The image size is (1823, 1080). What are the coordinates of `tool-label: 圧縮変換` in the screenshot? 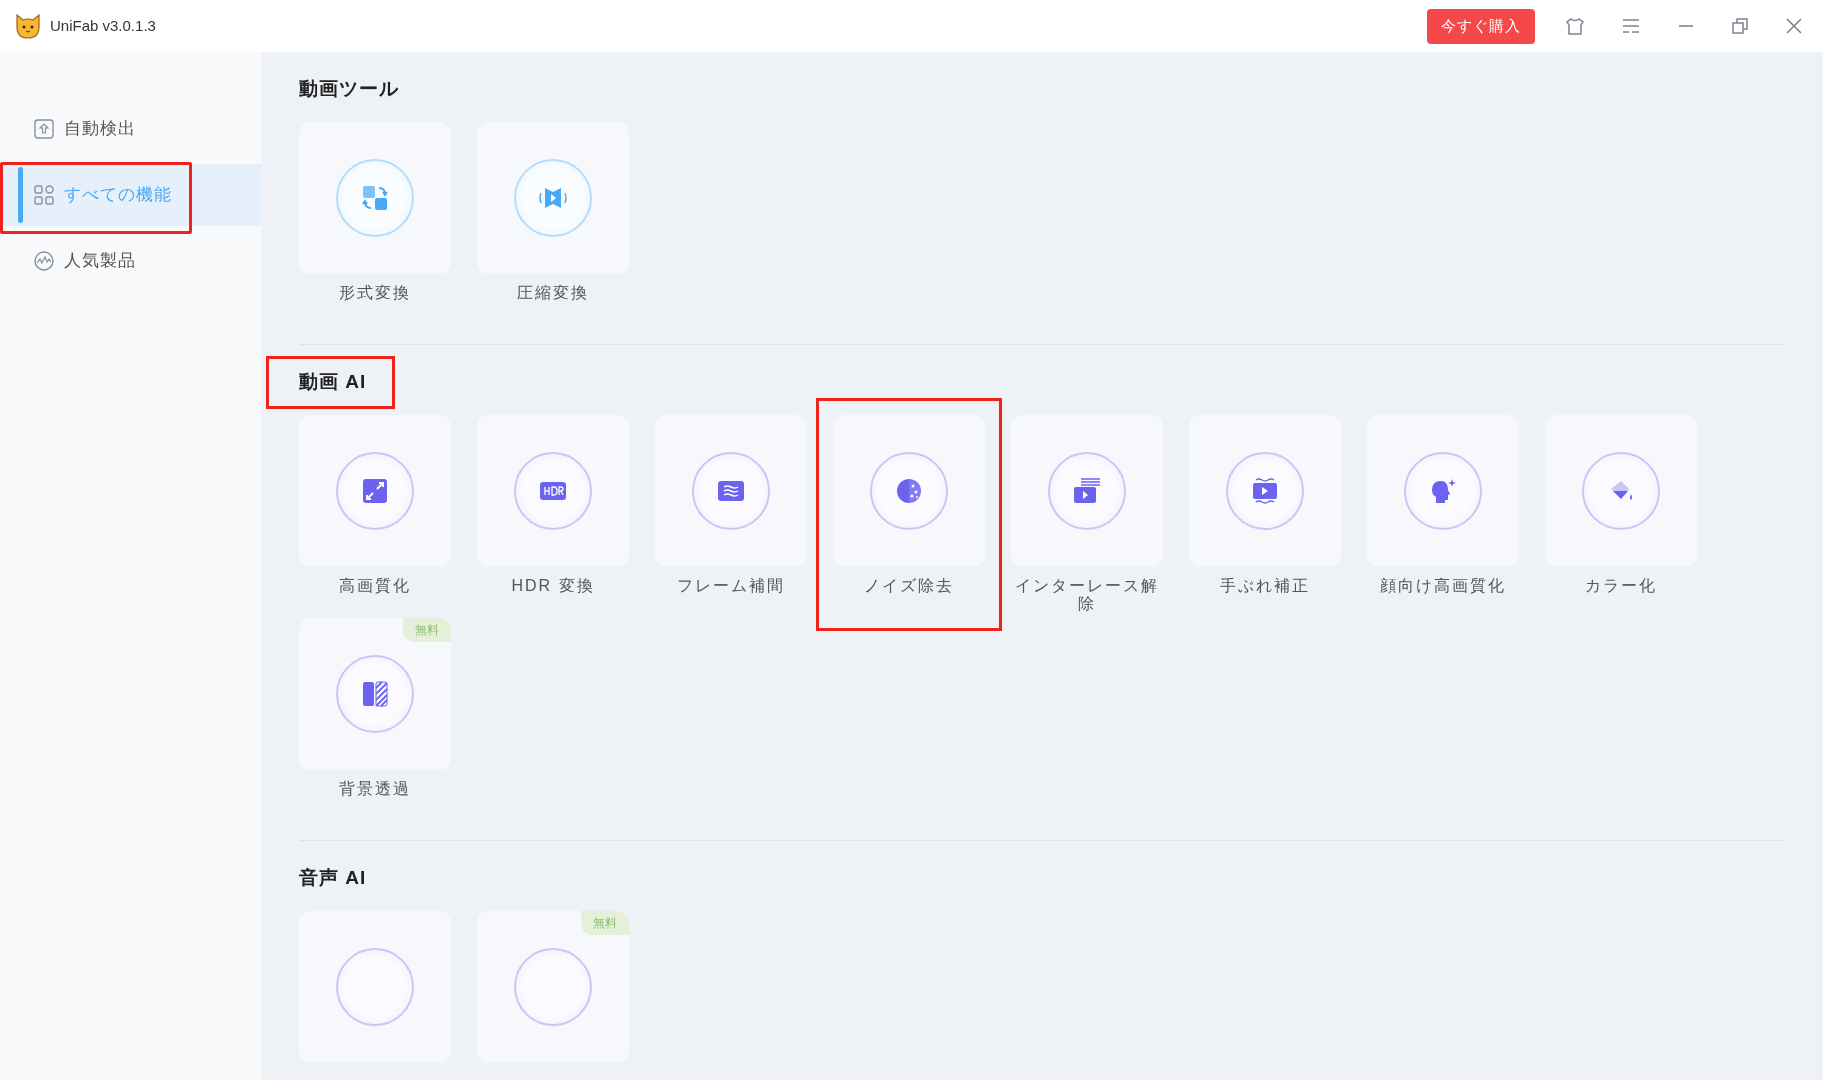 It's located at (553, 293).